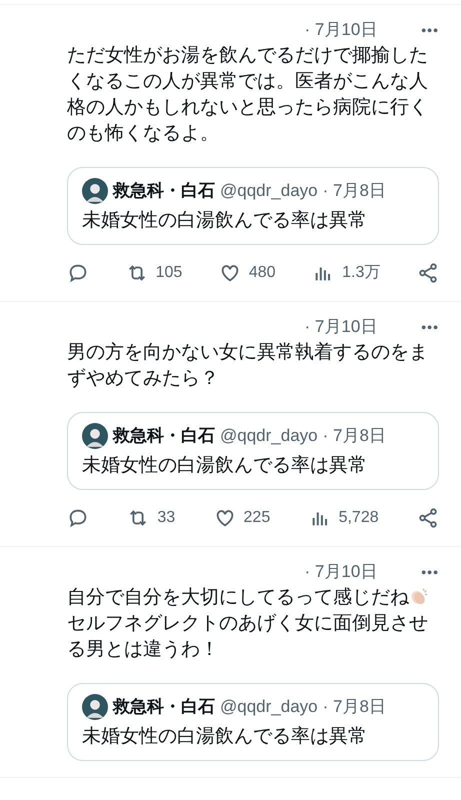  Describe the element at coordinates (248, 365) in the screenshot. I see `post-text: 男の方を向かない女に異常執着するのをまずやめてみたら？` at that location.